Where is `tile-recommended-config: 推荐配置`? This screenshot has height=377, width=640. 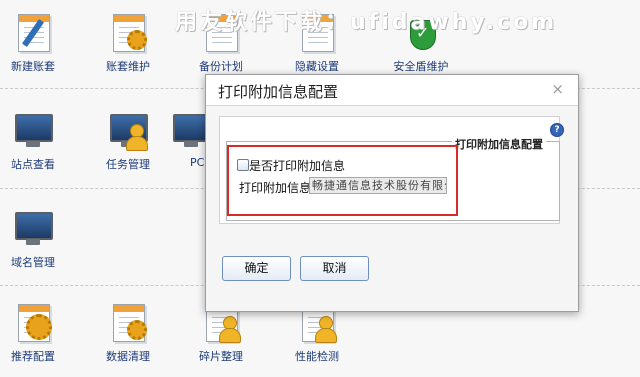 tile-recommended-config: 推荐配置 is located at coordinates (39, 333).